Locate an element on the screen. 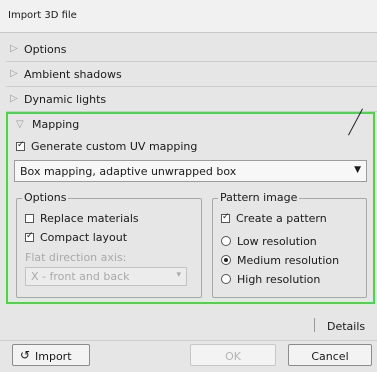  low-resolution-label: Low resolution is located at coordinates (277, 241).